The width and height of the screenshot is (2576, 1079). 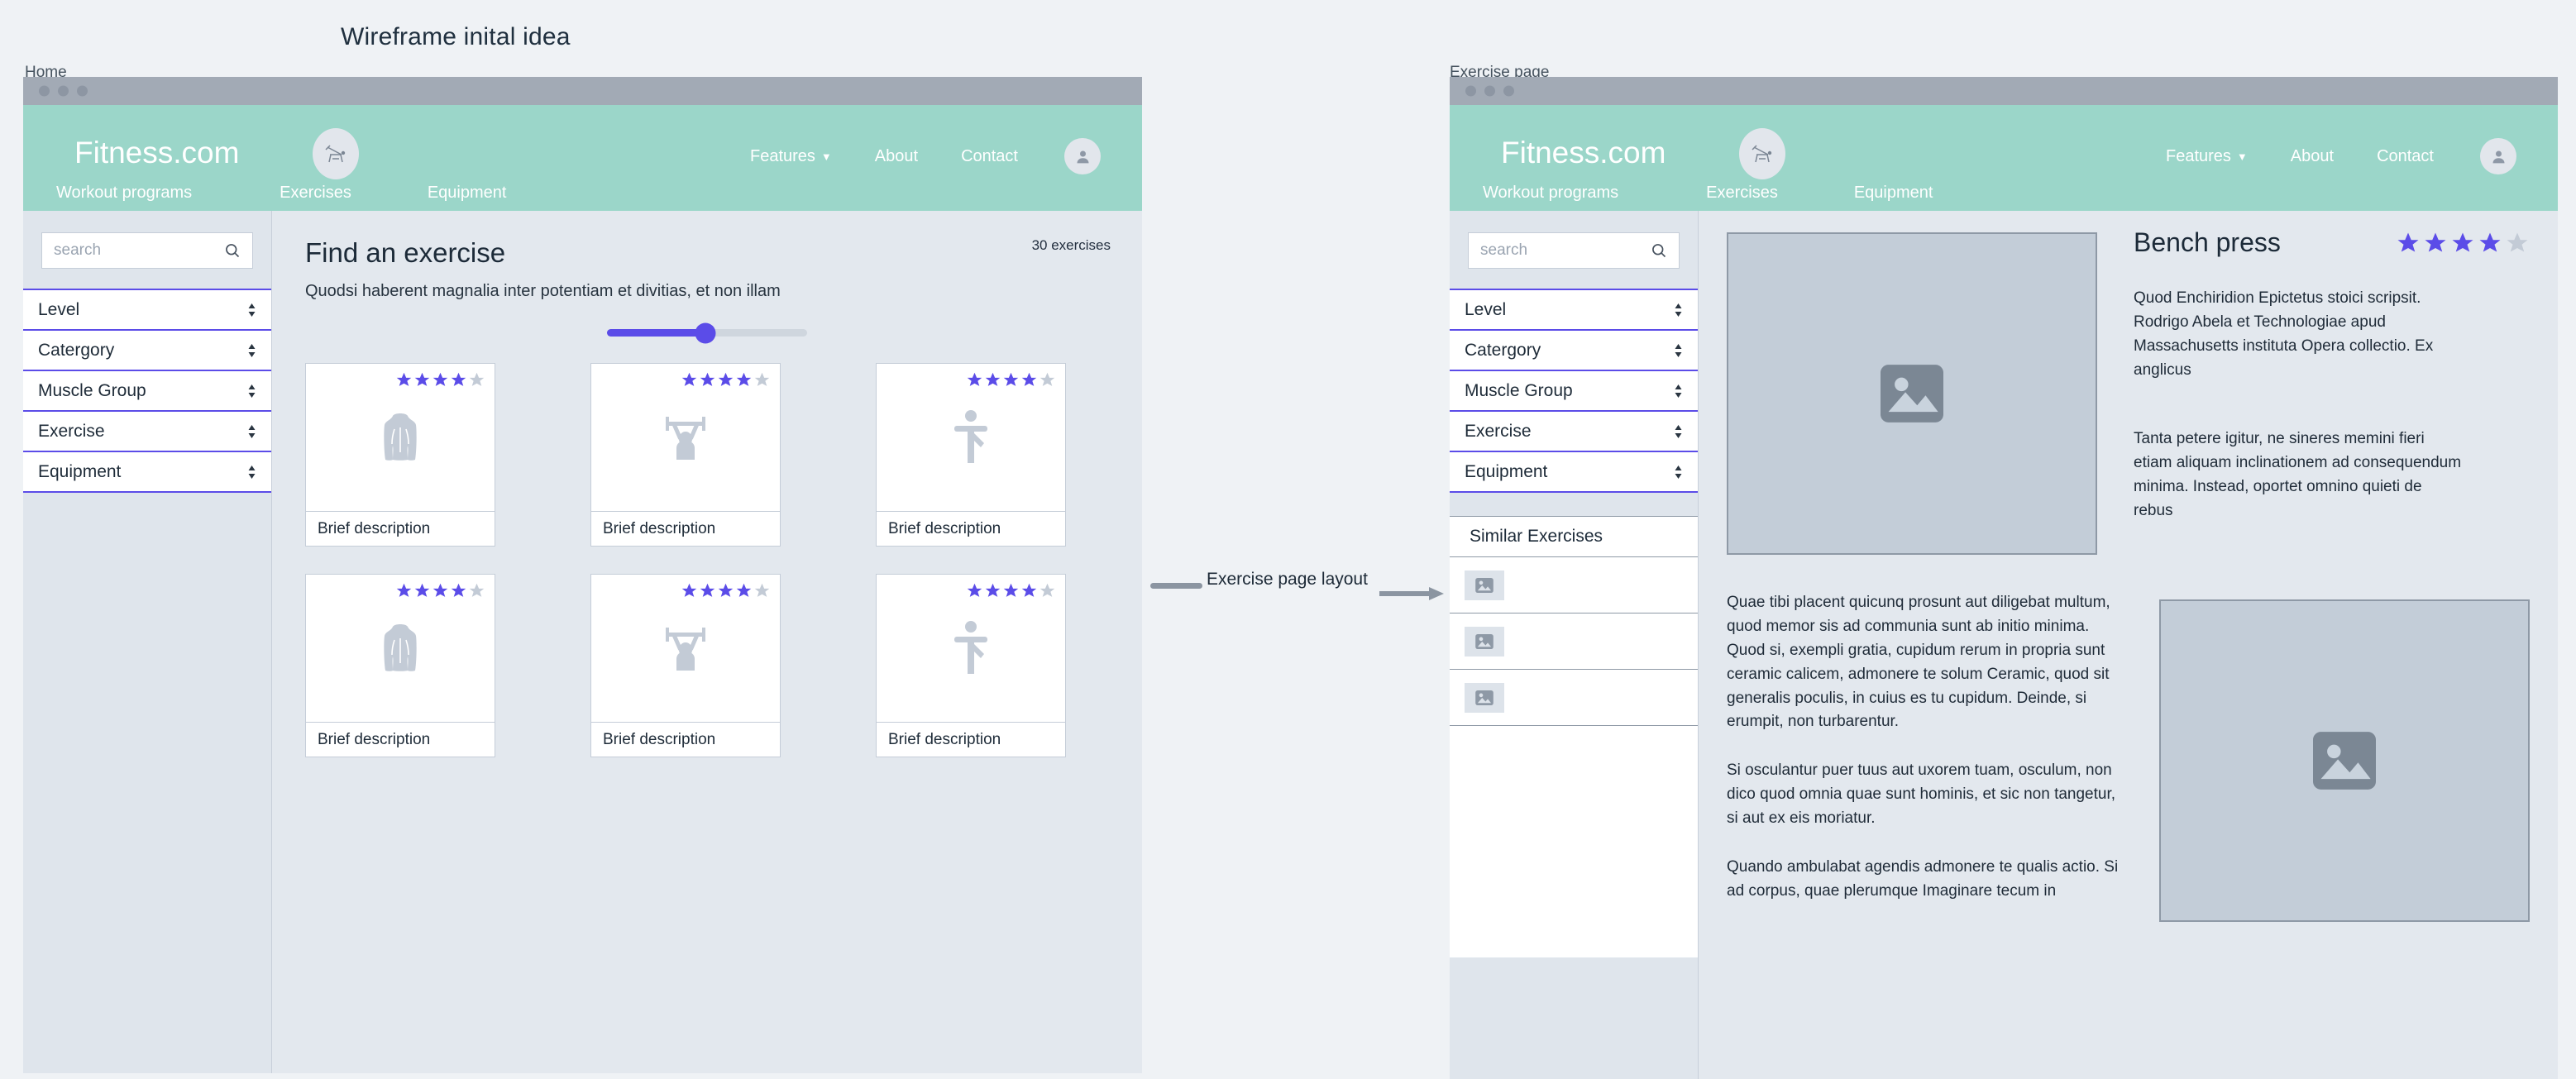 I want to click on range-slider, so click(x=707, y=332).